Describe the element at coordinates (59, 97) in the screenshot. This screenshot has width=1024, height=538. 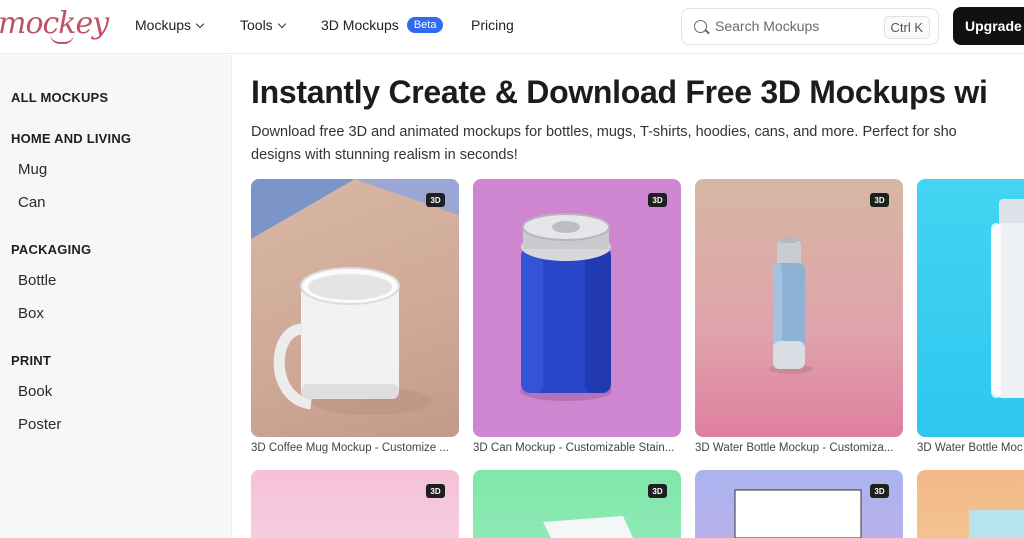
I see `sidebar-all-mockups: ALL MOCKUPS` at that location.